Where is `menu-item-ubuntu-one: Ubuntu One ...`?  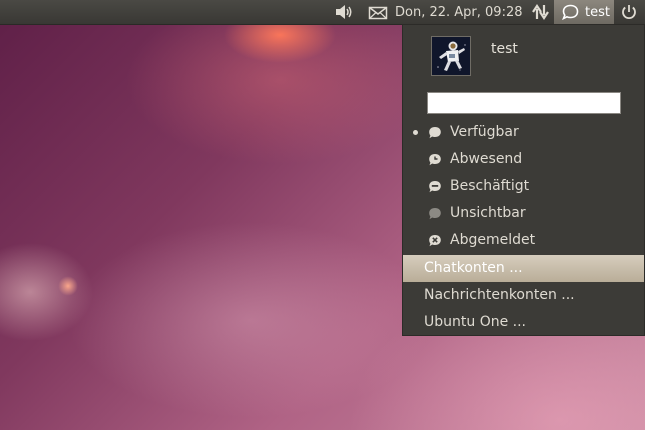 menu-item-ubuntu-one: Ubuntu One ... is located at coordinates (523, 322).